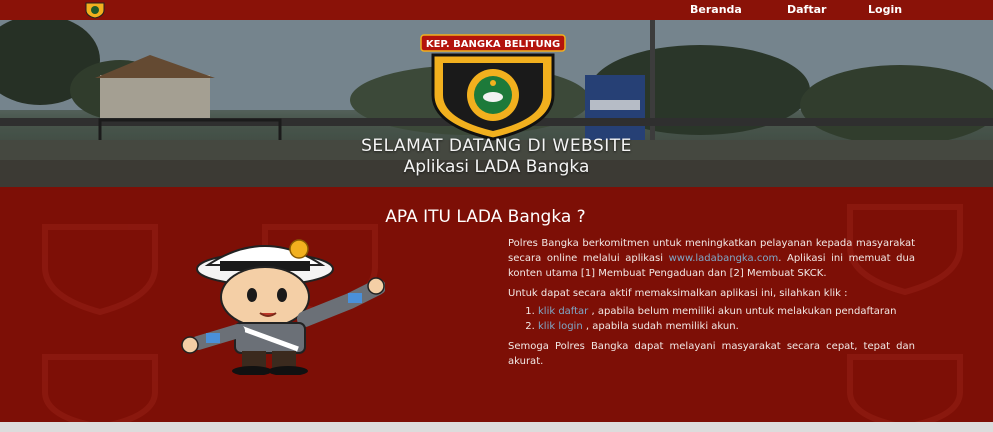  What do you see at coordinates (493, 44) in the screenshot?
I see `svg-text: KEP. BANGKA BELITUNG` at bounding box center [493, 44].